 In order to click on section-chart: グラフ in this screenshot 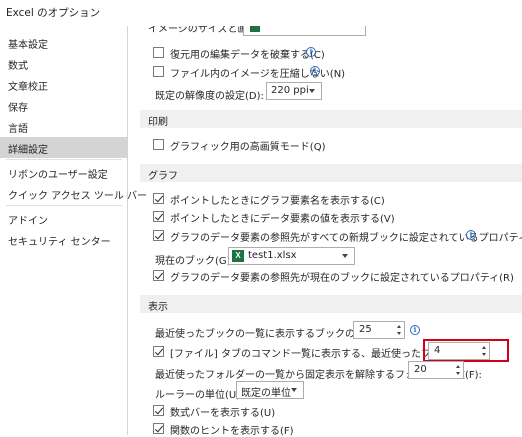, I will do `click(331, 173)`.